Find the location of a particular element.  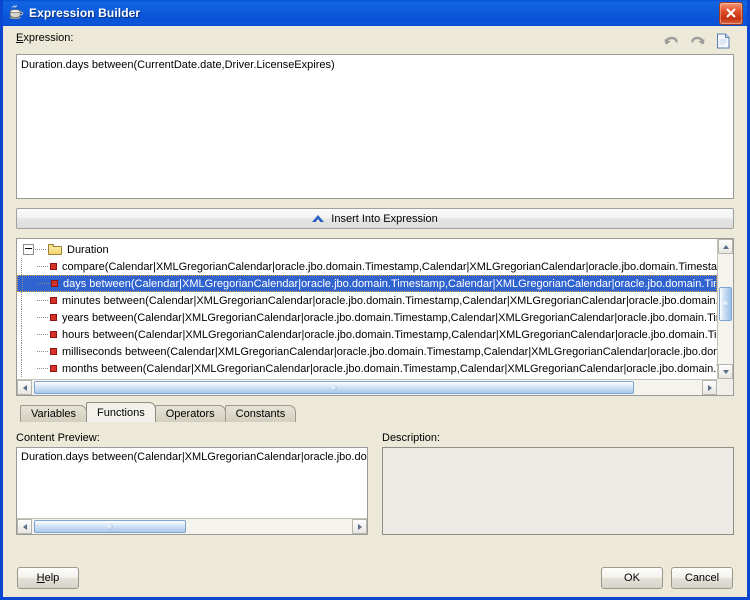

tree-horizontal-scroll-thumb is located at coordinates (334, 387).